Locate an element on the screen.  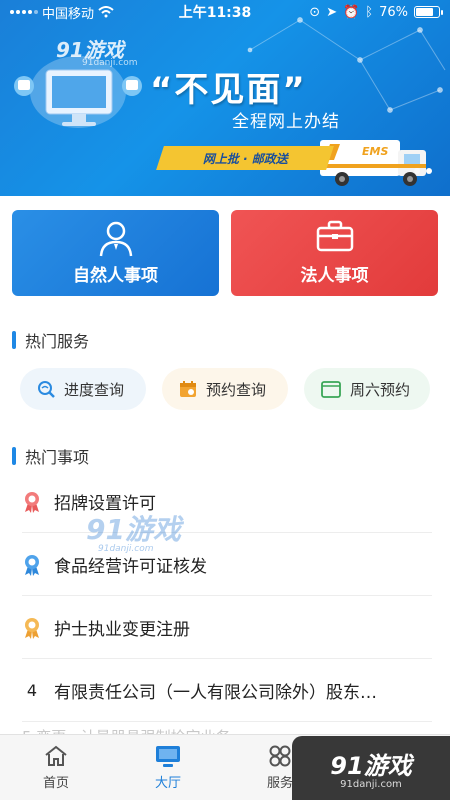
list-watermark: 91游戏 91danji.com is located at coordinates (133, 531).